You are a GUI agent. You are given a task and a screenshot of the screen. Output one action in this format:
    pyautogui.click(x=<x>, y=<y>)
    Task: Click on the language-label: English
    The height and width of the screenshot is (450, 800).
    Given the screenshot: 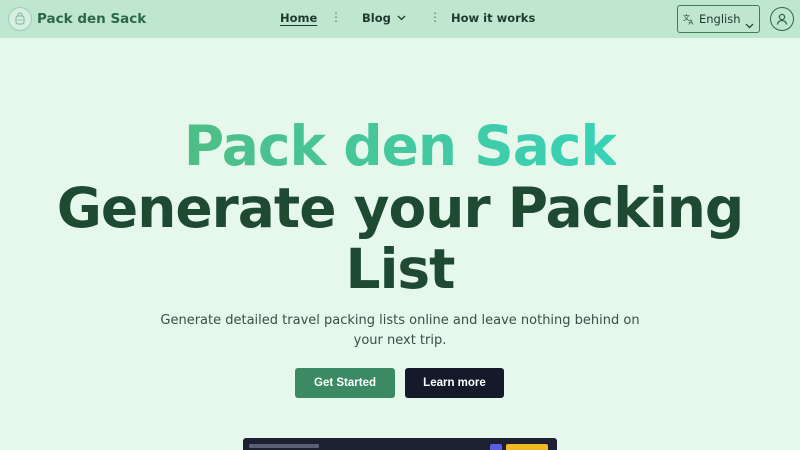 What is the action you would take?
    pyautogui.click(x=720, y=19)
    